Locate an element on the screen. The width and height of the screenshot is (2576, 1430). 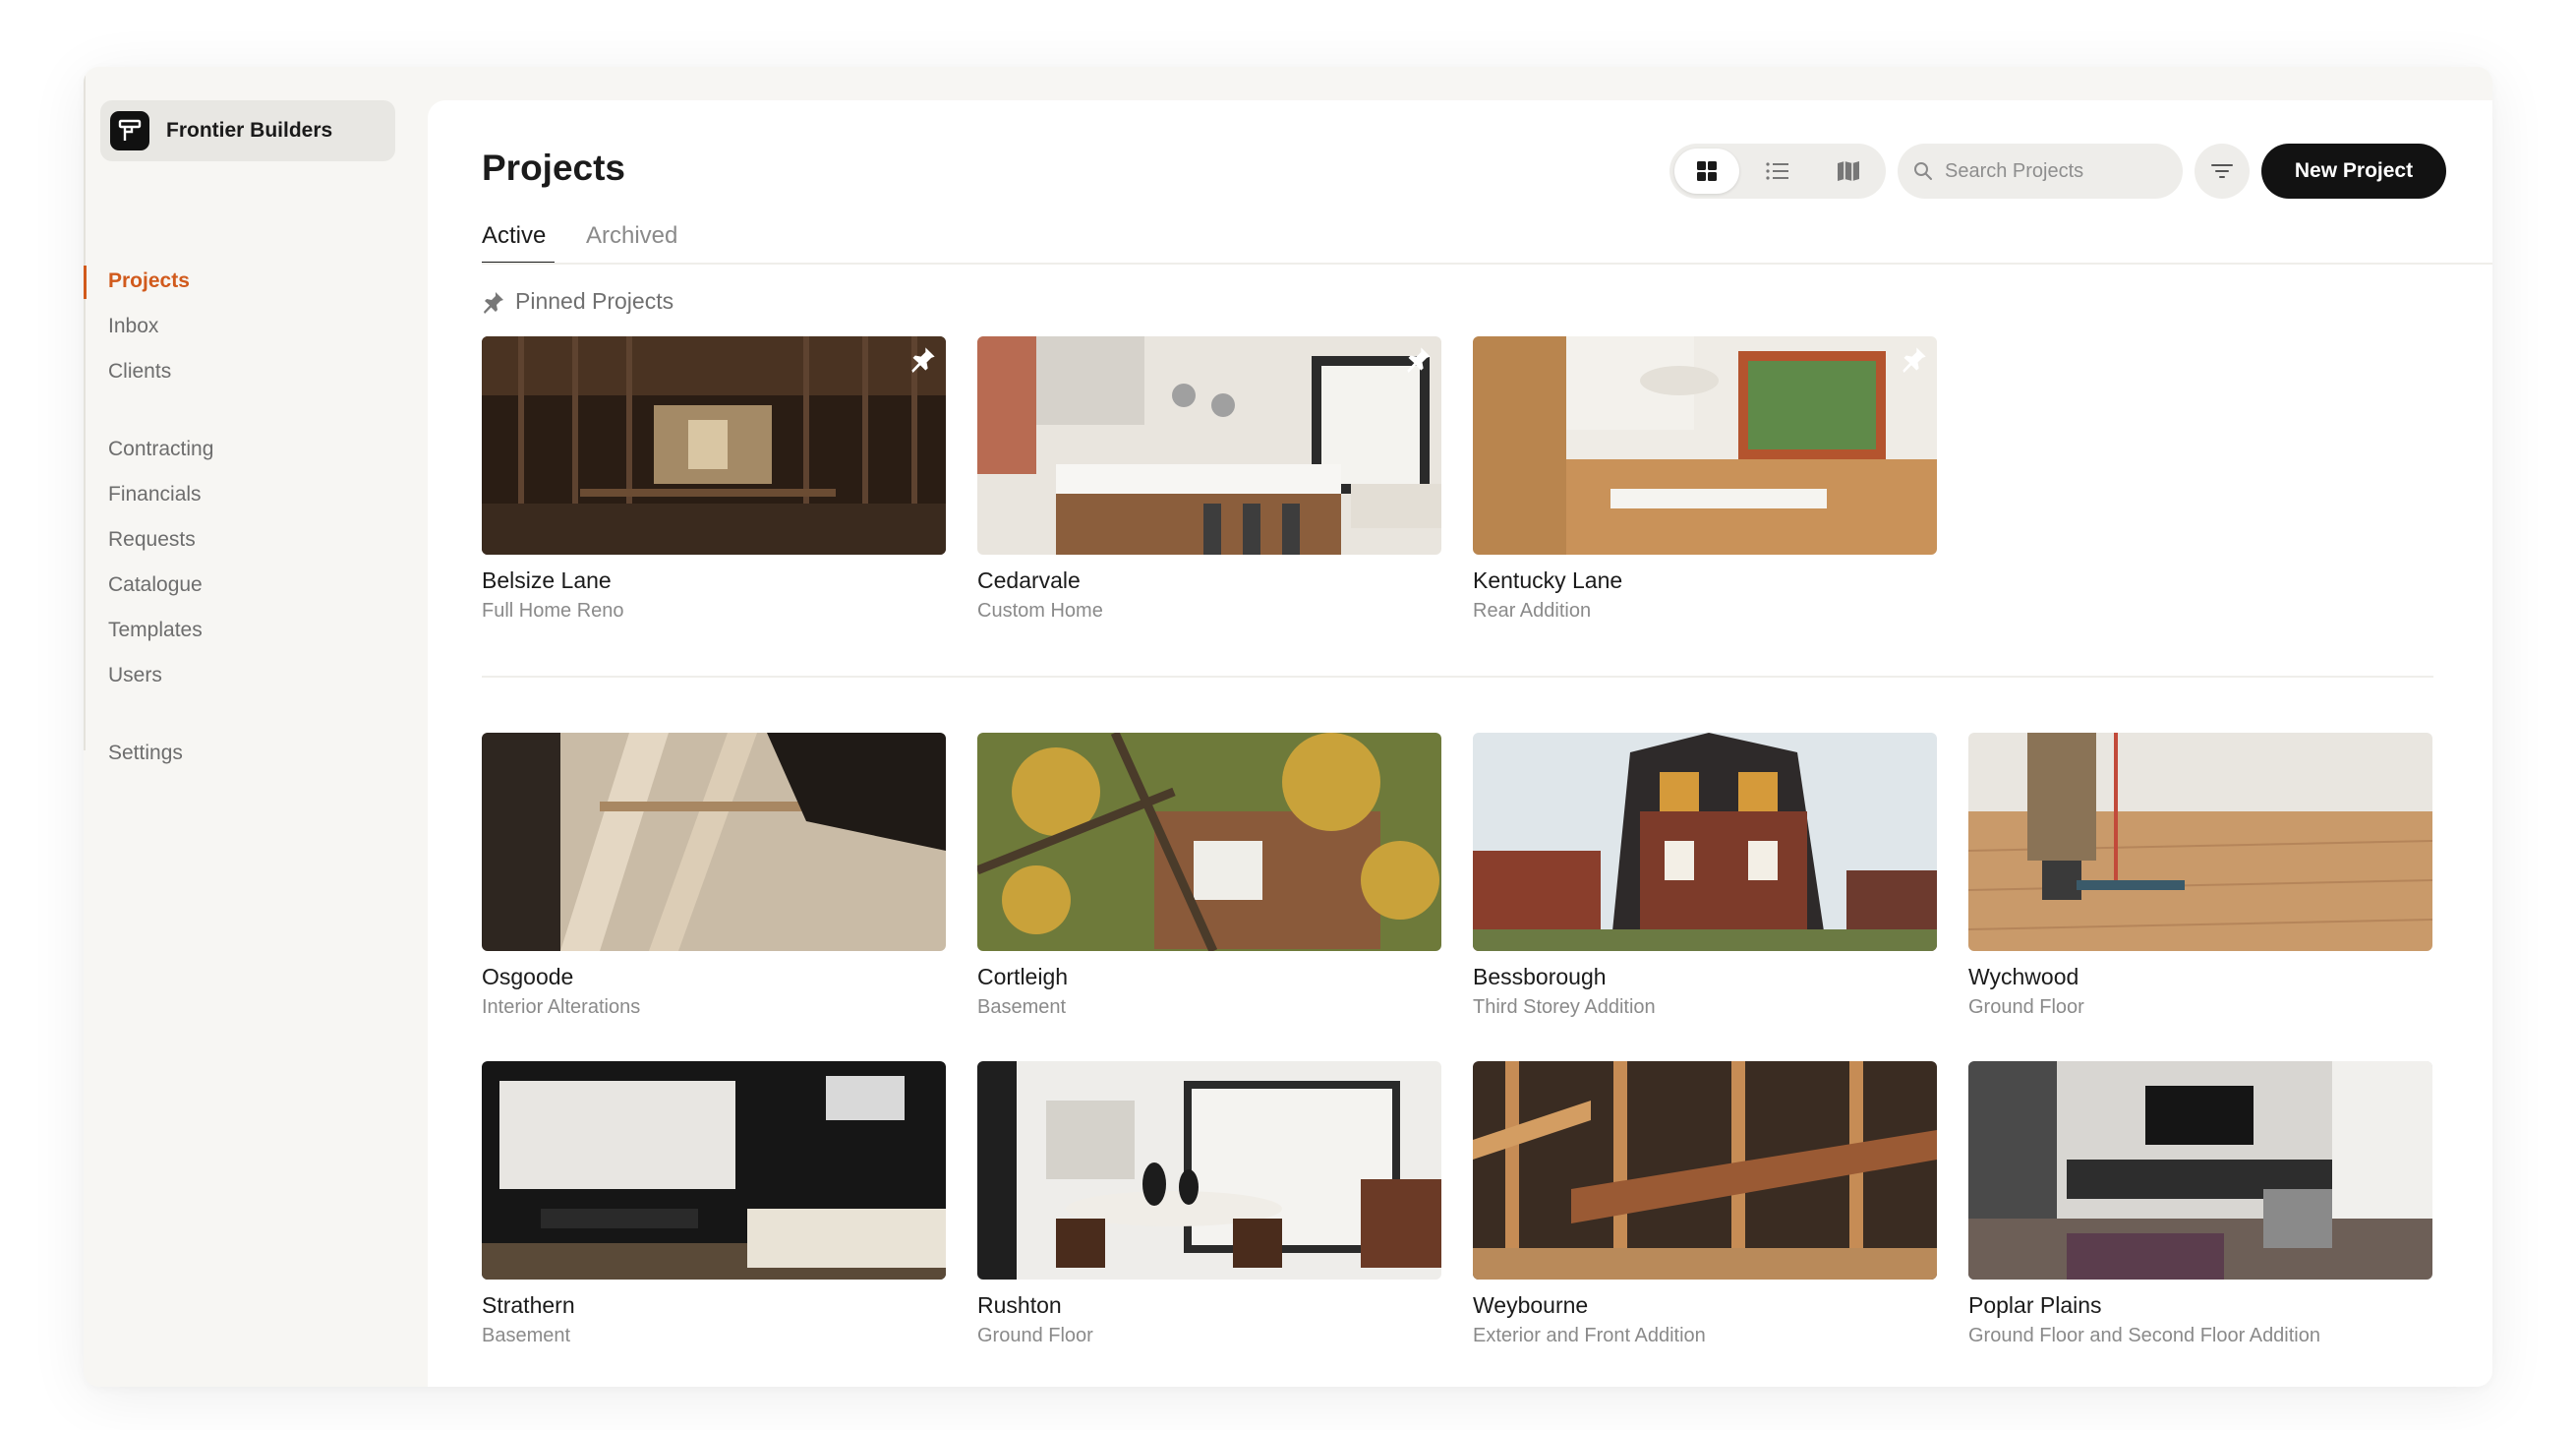
sidebar-item-templates: Templates is located at coordinates (155, 630).